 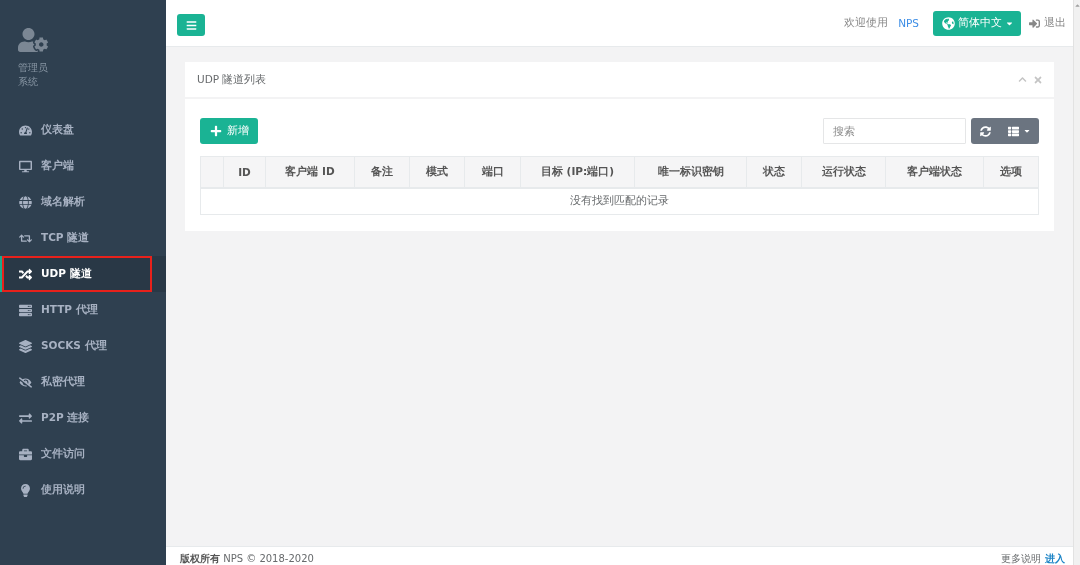 I want to click on caret-icon, so click(x=1026, y=131).